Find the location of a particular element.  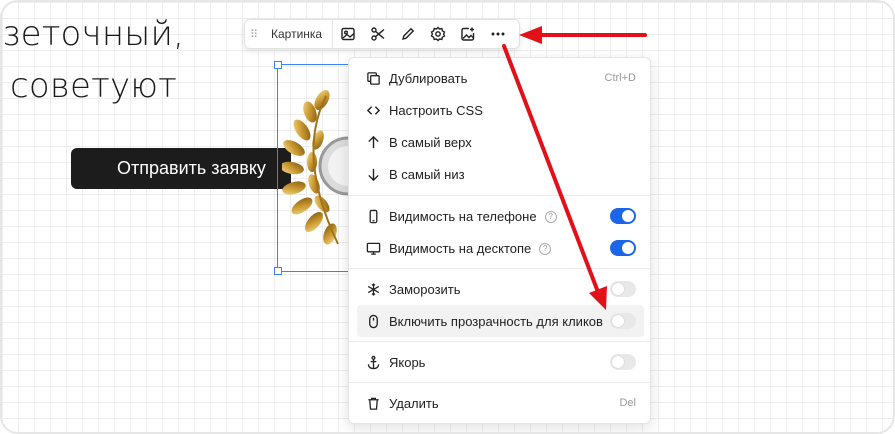

monitor-icon is located at coordinates (373, 248).